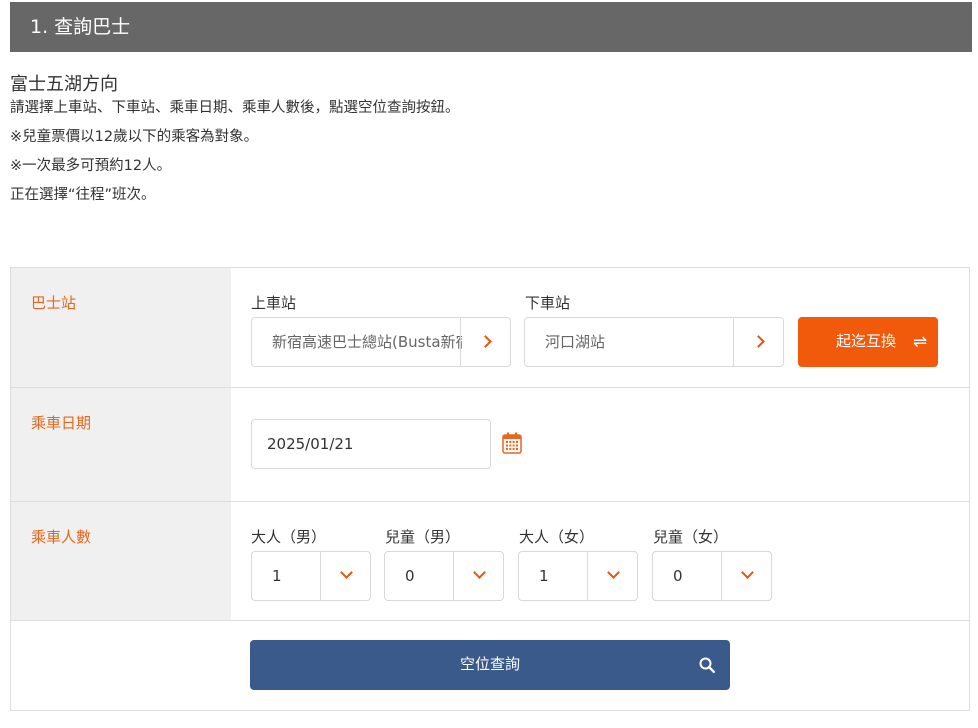  I want to click on alighting-station-value: 河口湖站, so click(575, 342).